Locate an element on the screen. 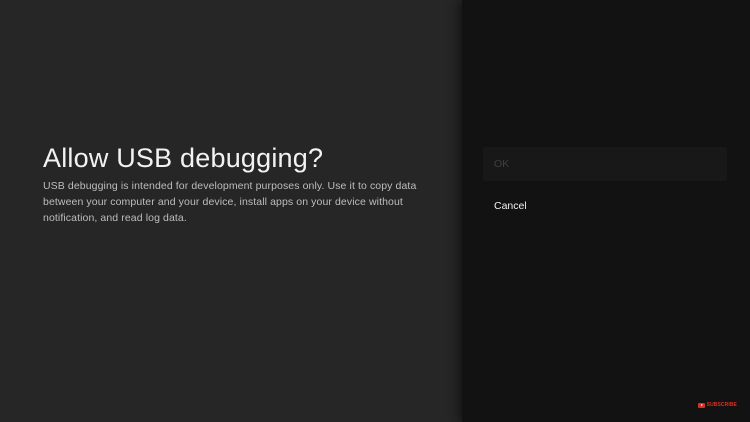 This screenshot has height=422, width=750. ok-button-label: OK is located at coordinates (502, 164).